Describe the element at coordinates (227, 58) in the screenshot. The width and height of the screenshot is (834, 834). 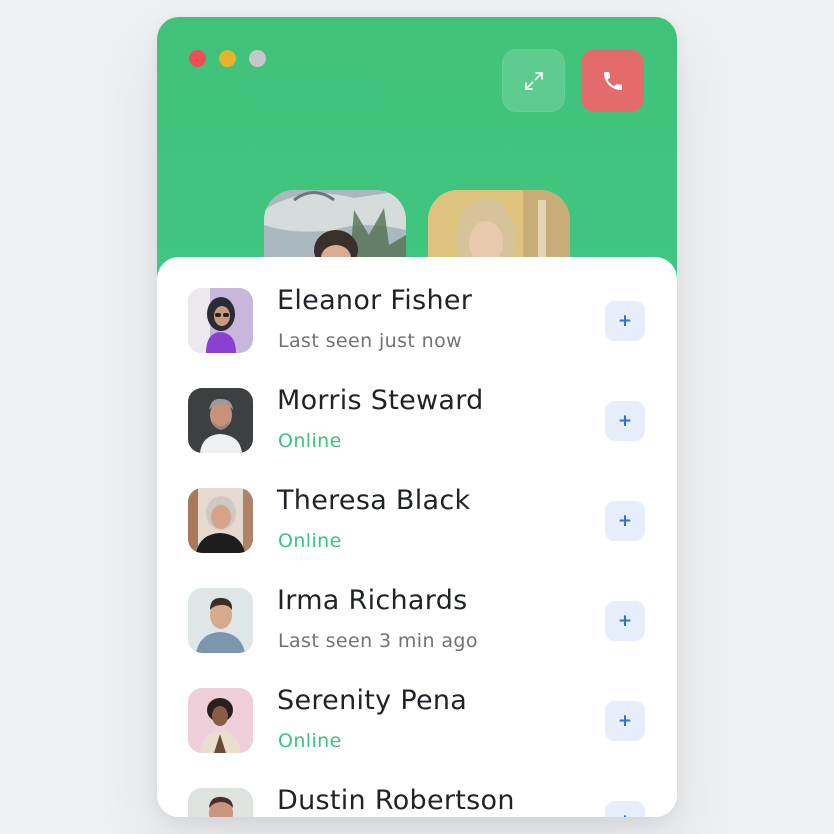
I see `window-minimize-button` at that location.